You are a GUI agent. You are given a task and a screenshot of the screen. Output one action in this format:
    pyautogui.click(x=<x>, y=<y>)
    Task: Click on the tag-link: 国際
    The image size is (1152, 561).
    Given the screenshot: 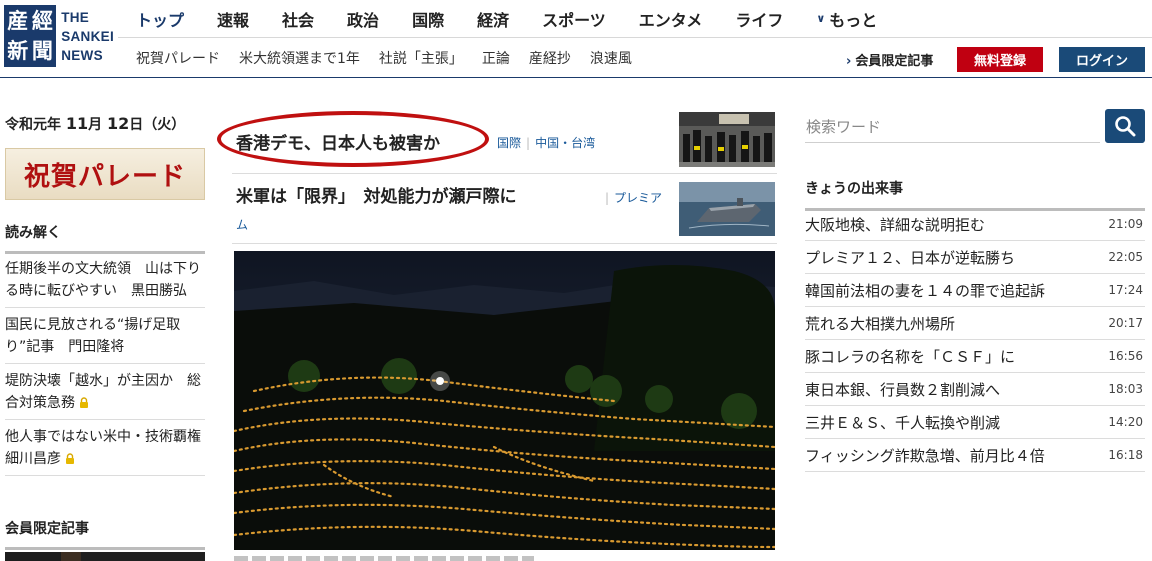 What is the action you would take?
    pyautogui.click(x=509, y=143)
    